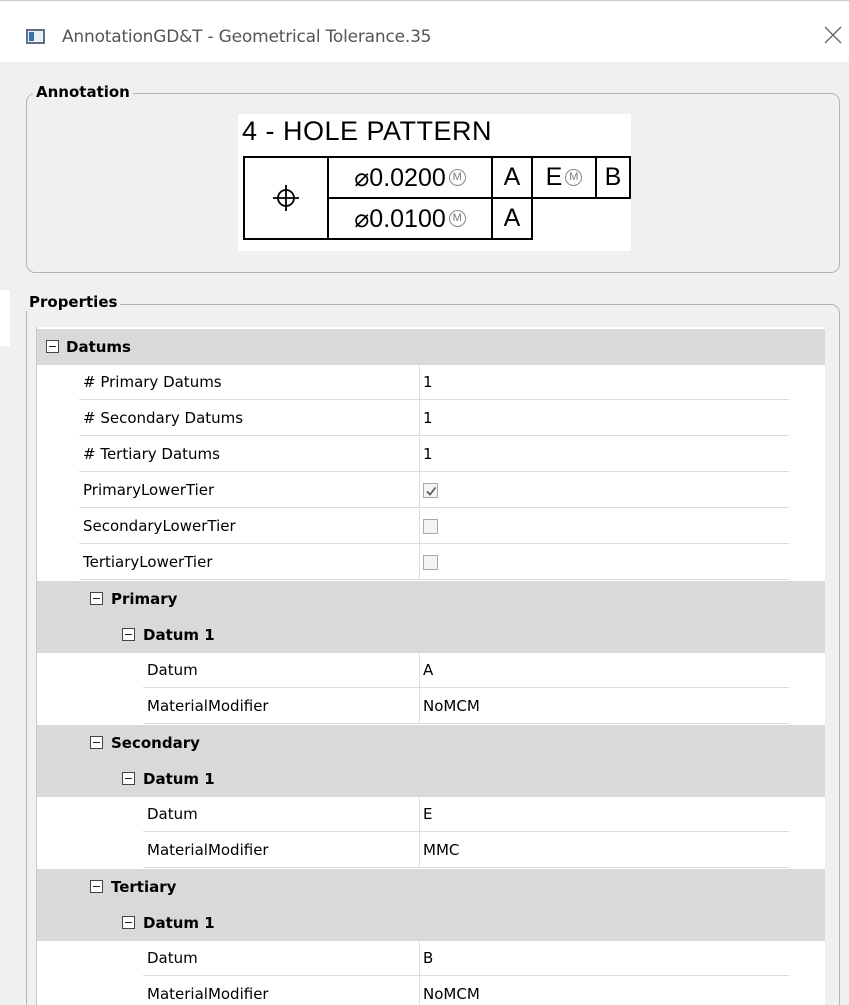 The image size is (849, 1005). Describe the element at coordinates (249, 418) in the screenshot. I see `property-name: # Secondary Datums` at that location.